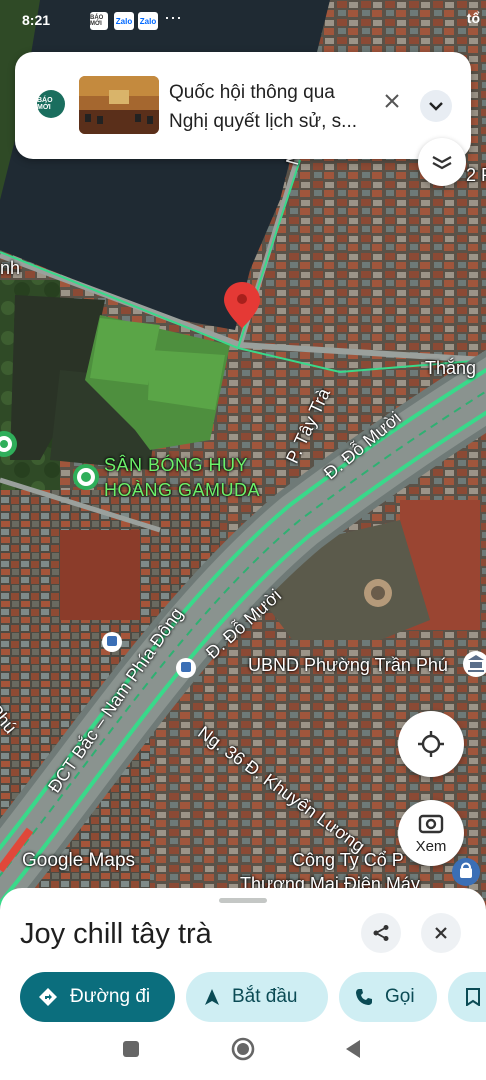 This screenshot has width=486, height=1080. Describe the element at coordinates (265, 996) in the screenshot. I see `start-label: Bắt đầu` at that location.